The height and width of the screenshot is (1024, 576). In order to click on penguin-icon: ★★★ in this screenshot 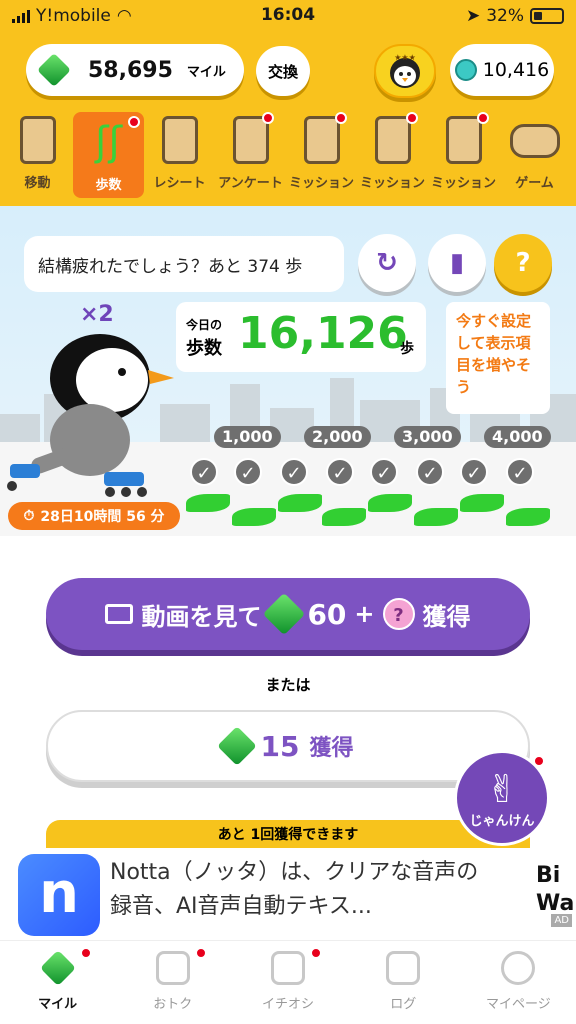, I will do `click(405, 70)`.